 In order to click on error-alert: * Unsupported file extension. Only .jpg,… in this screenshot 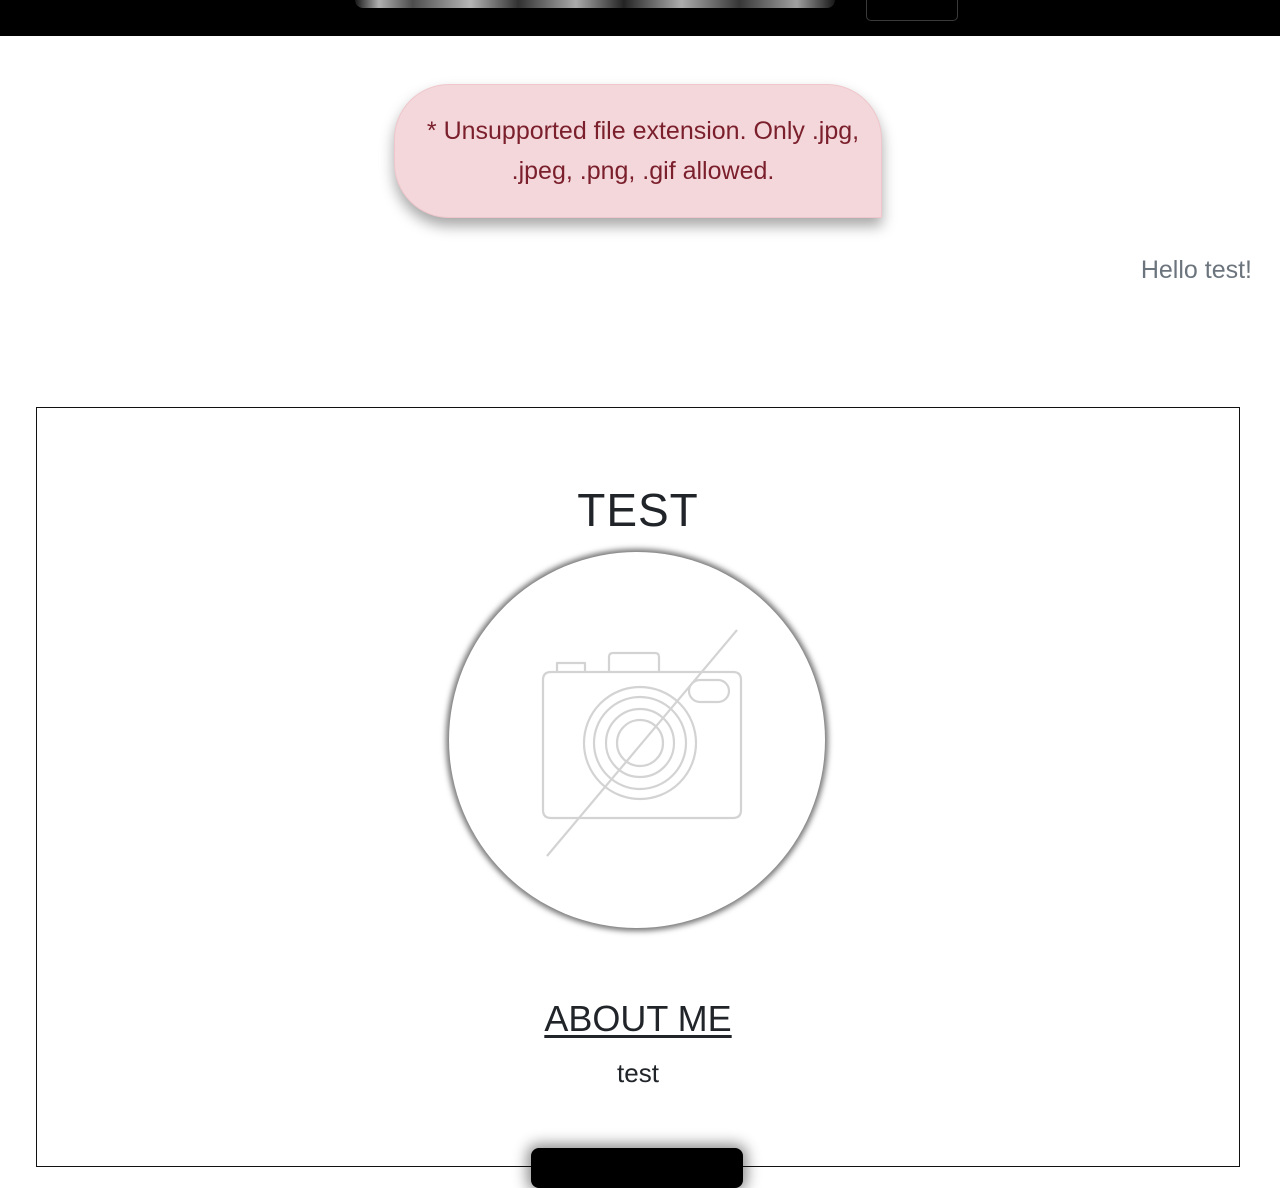, I will do `click(638, 151)`.